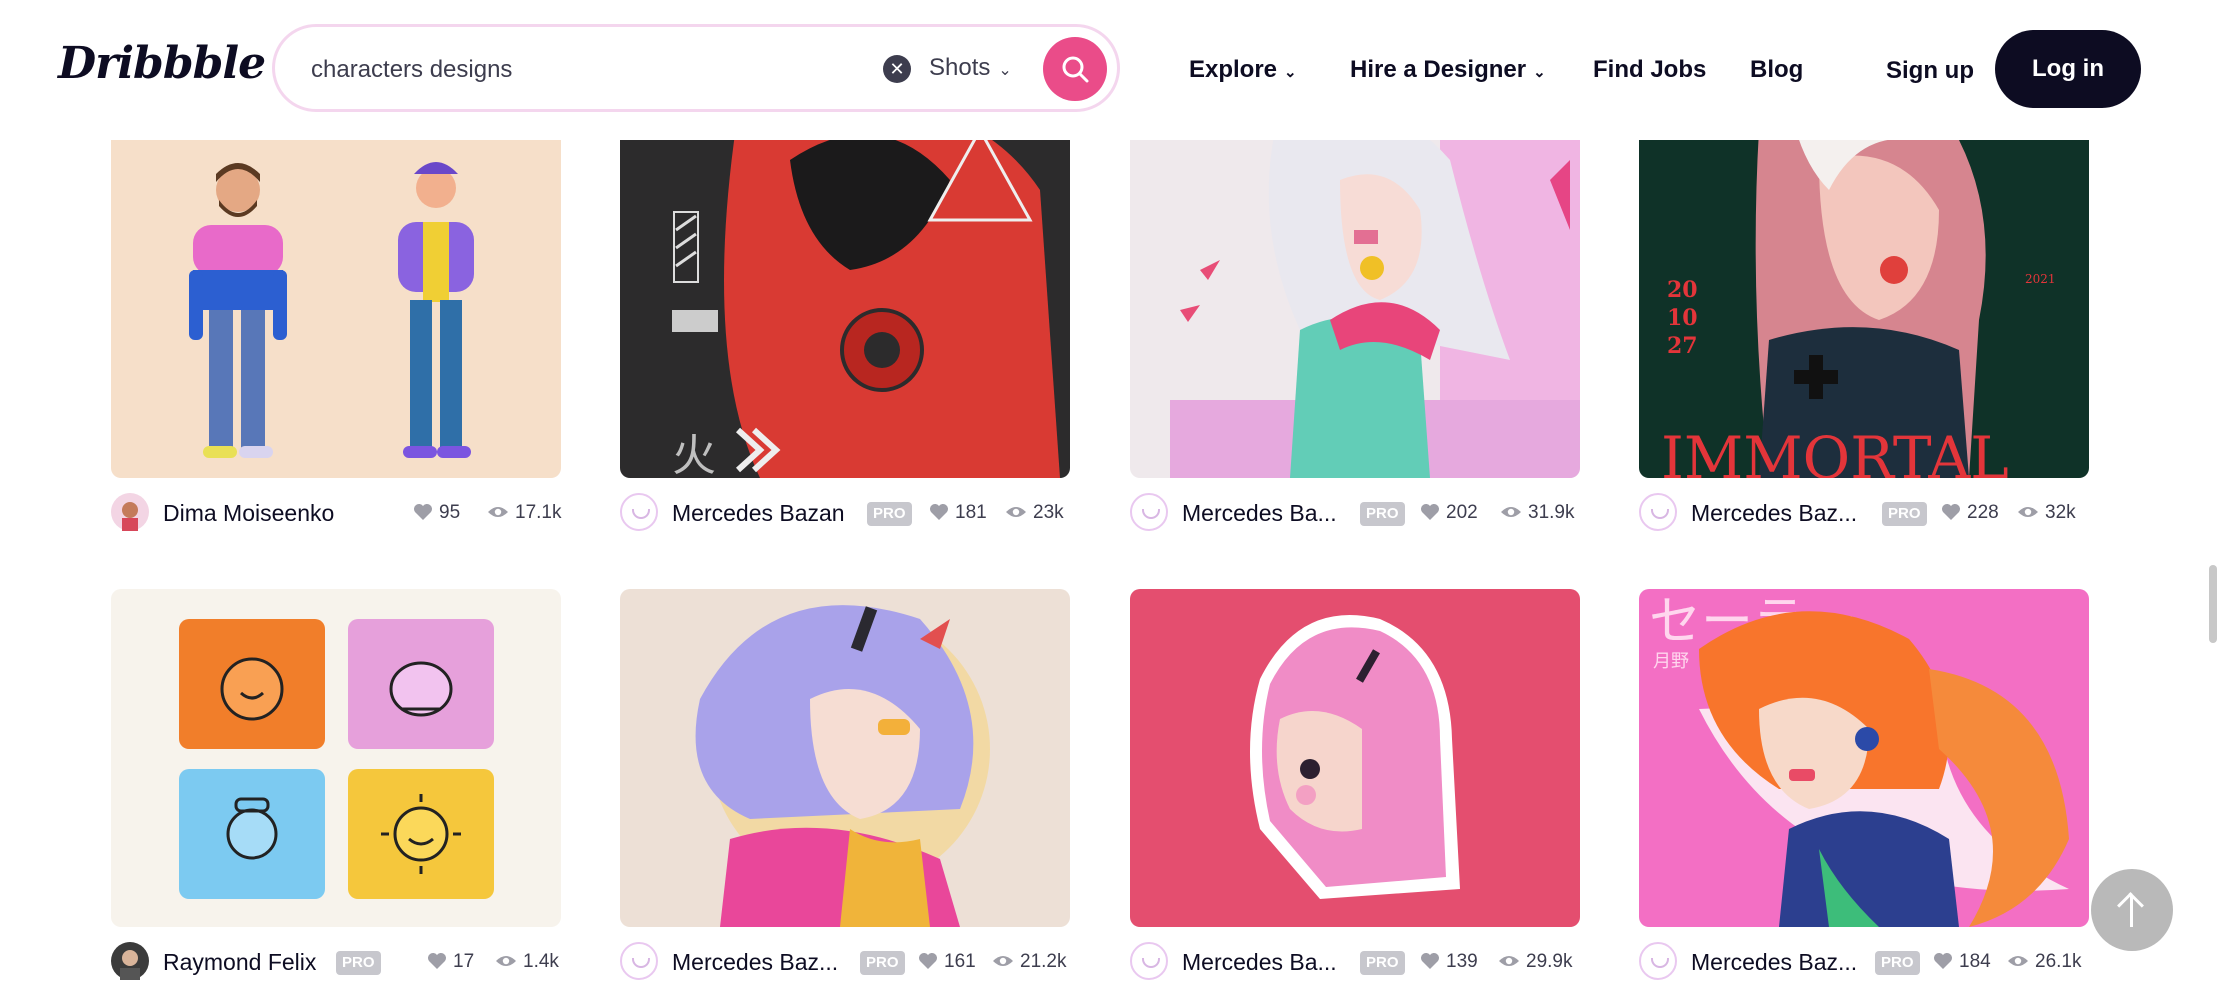 The image size is (2221, 985). Describe the element at coordinates (1355, 512) in the screenshot. I see `shot-meta: Mercedes Ba... PRO 202 31.9k` at that location.